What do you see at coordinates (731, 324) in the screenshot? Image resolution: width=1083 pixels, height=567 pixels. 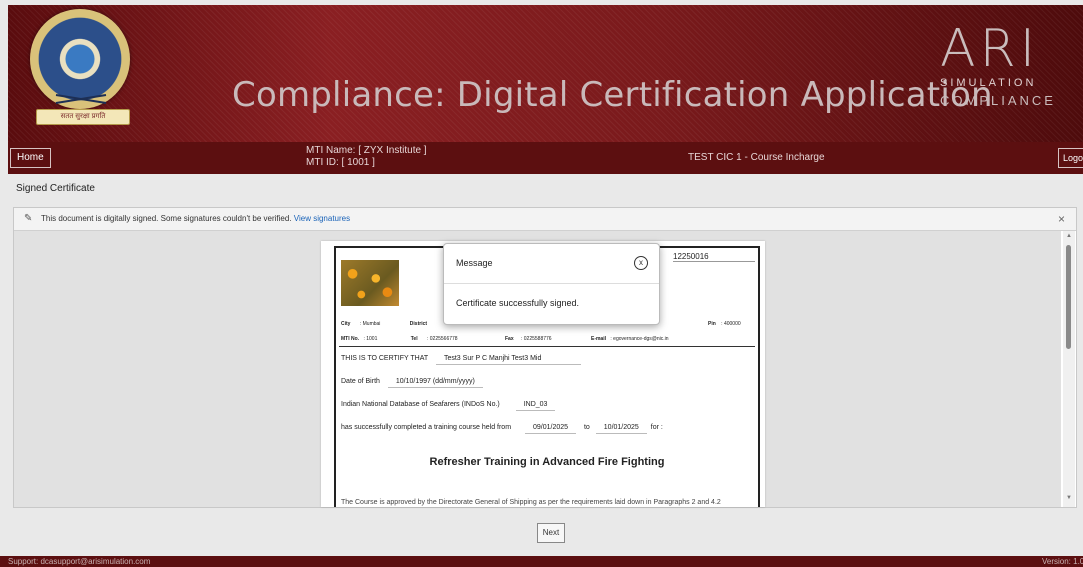 I see `pin-value: : 400000` at bounding box center [731, 324].